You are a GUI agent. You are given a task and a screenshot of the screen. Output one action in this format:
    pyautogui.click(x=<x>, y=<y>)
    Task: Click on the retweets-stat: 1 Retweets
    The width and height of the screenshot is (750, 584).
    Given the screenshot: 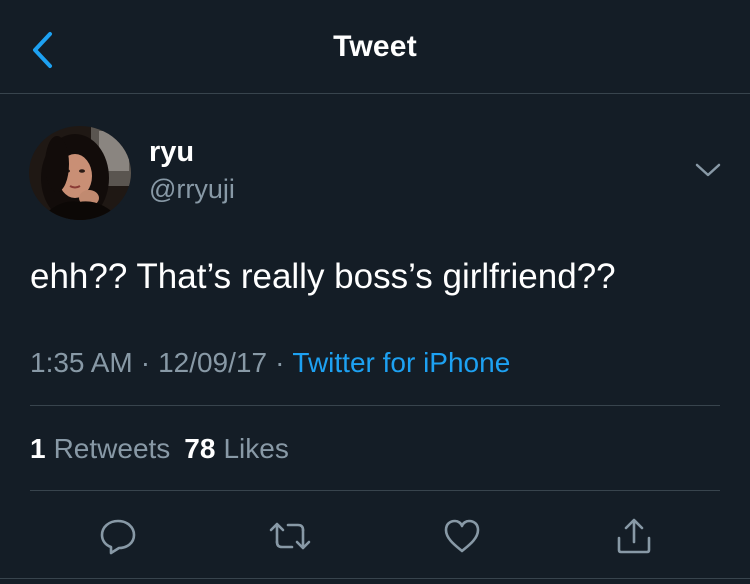 What is the action you would take?
    pyautogui.click(x=100, y=448)
    